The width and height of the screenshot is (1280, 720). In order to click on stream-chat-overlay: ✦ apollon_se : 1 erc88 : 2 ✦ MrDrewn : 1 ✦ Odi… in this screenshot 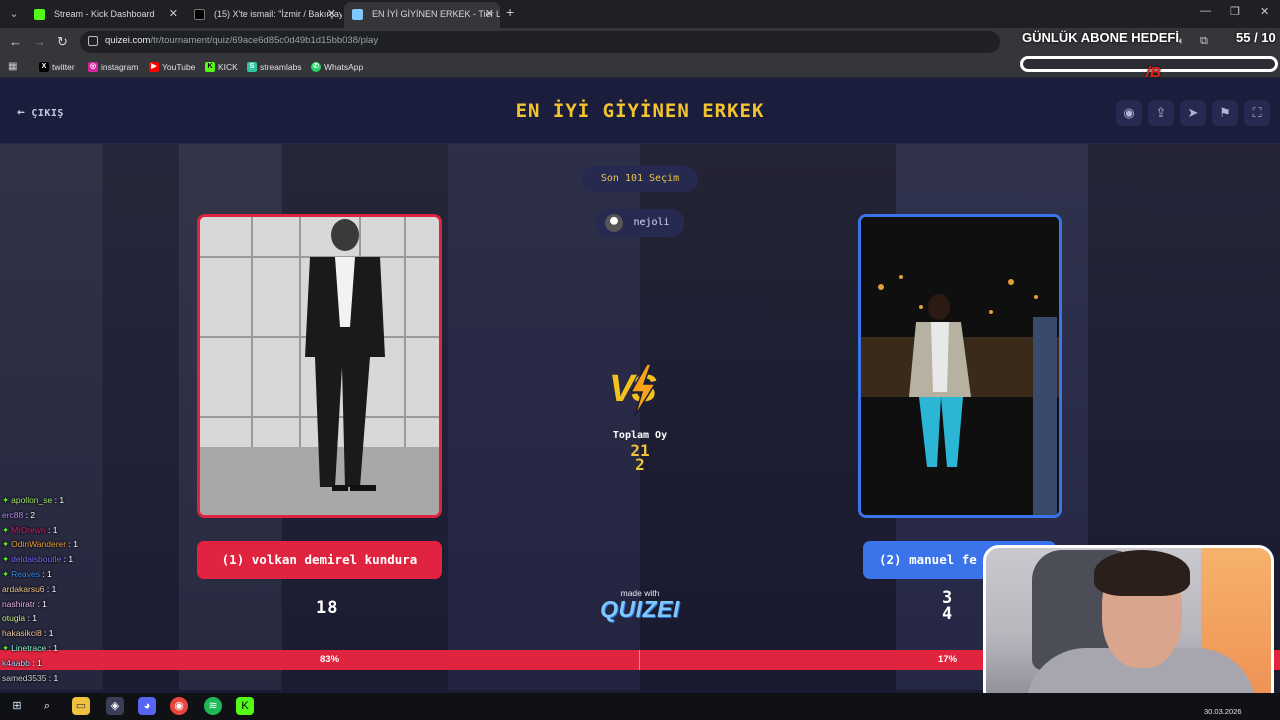, I will do `click(72, 589)`.